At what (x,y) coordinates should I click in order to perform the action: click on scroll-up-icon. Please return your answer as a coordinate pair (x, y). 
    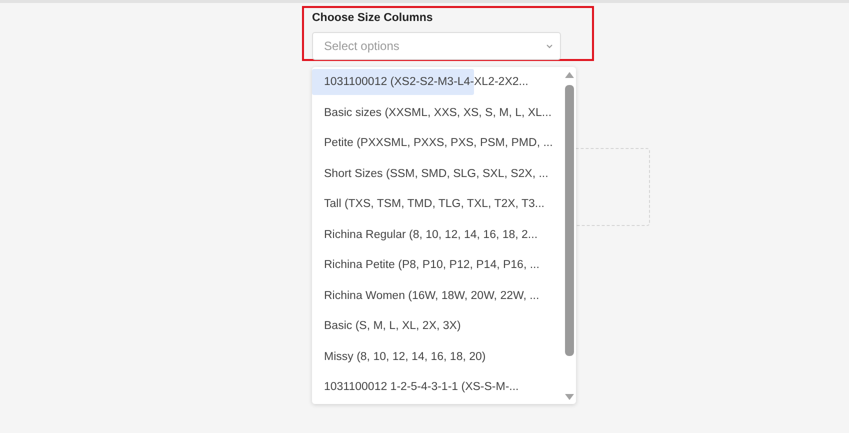
    Looking at the image, I should click on (569, 75).